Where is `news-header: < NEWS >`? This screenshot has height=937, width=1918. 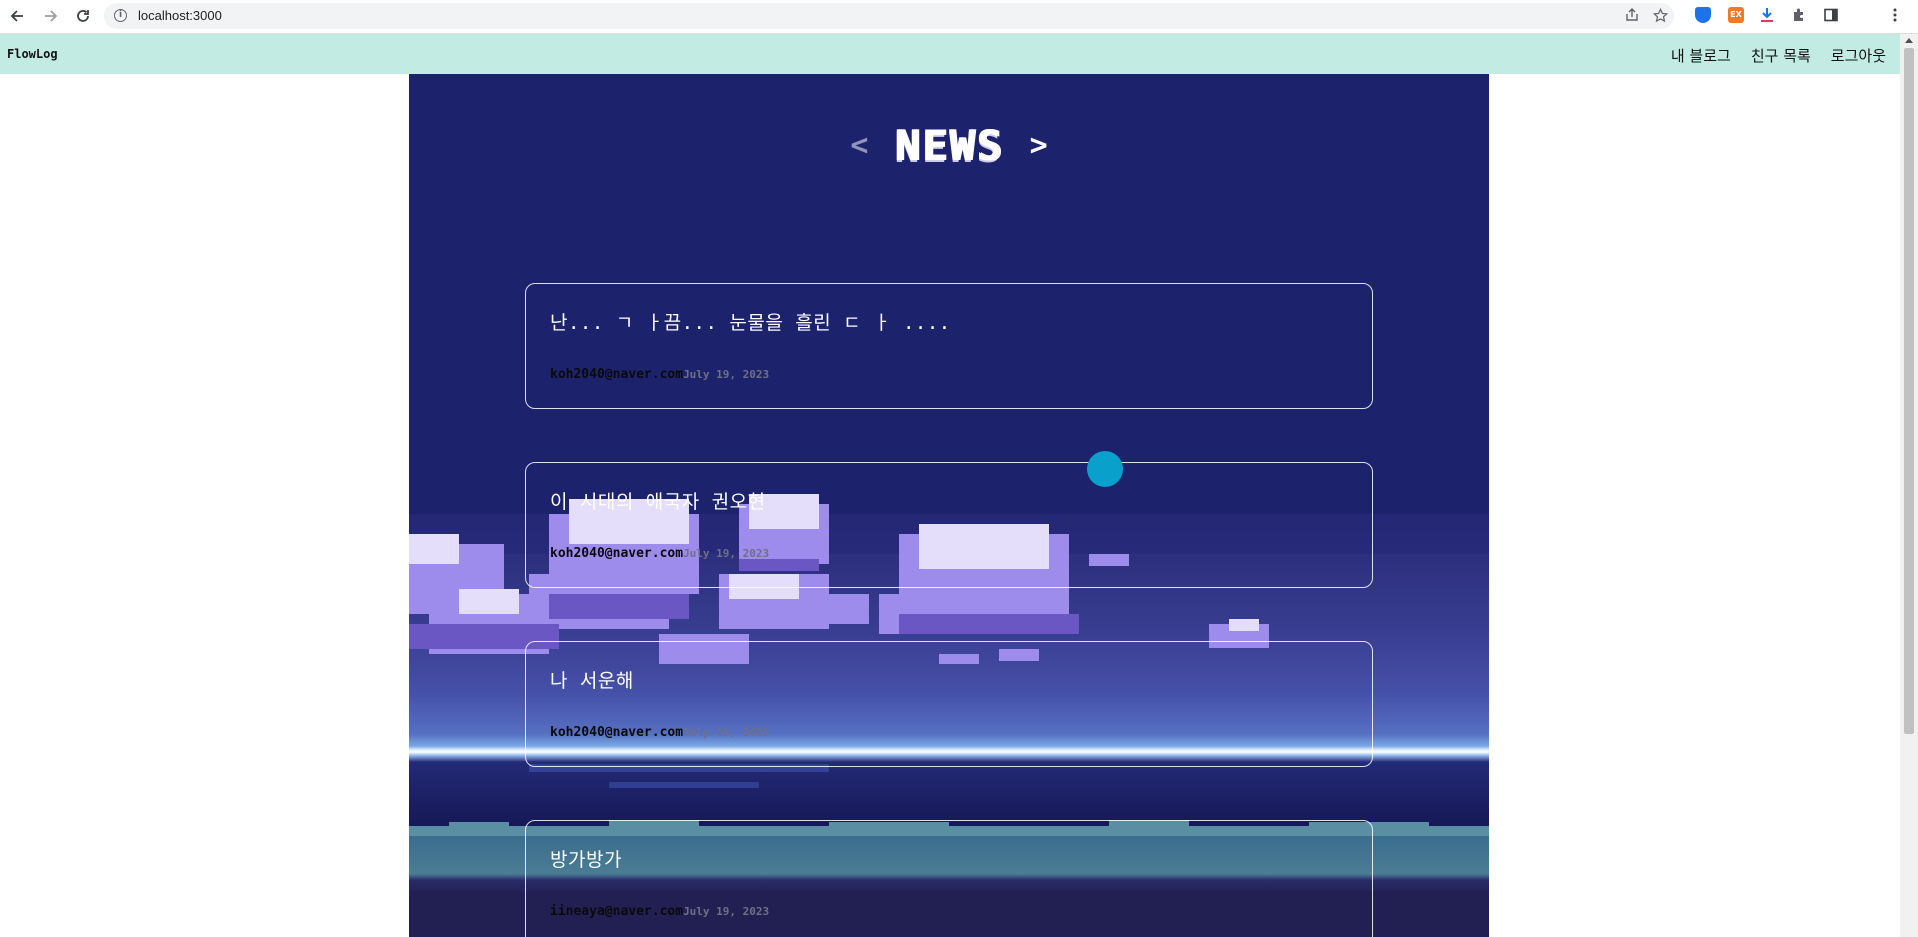
news-header: < NEWS > is located at coordinates (949, 145).